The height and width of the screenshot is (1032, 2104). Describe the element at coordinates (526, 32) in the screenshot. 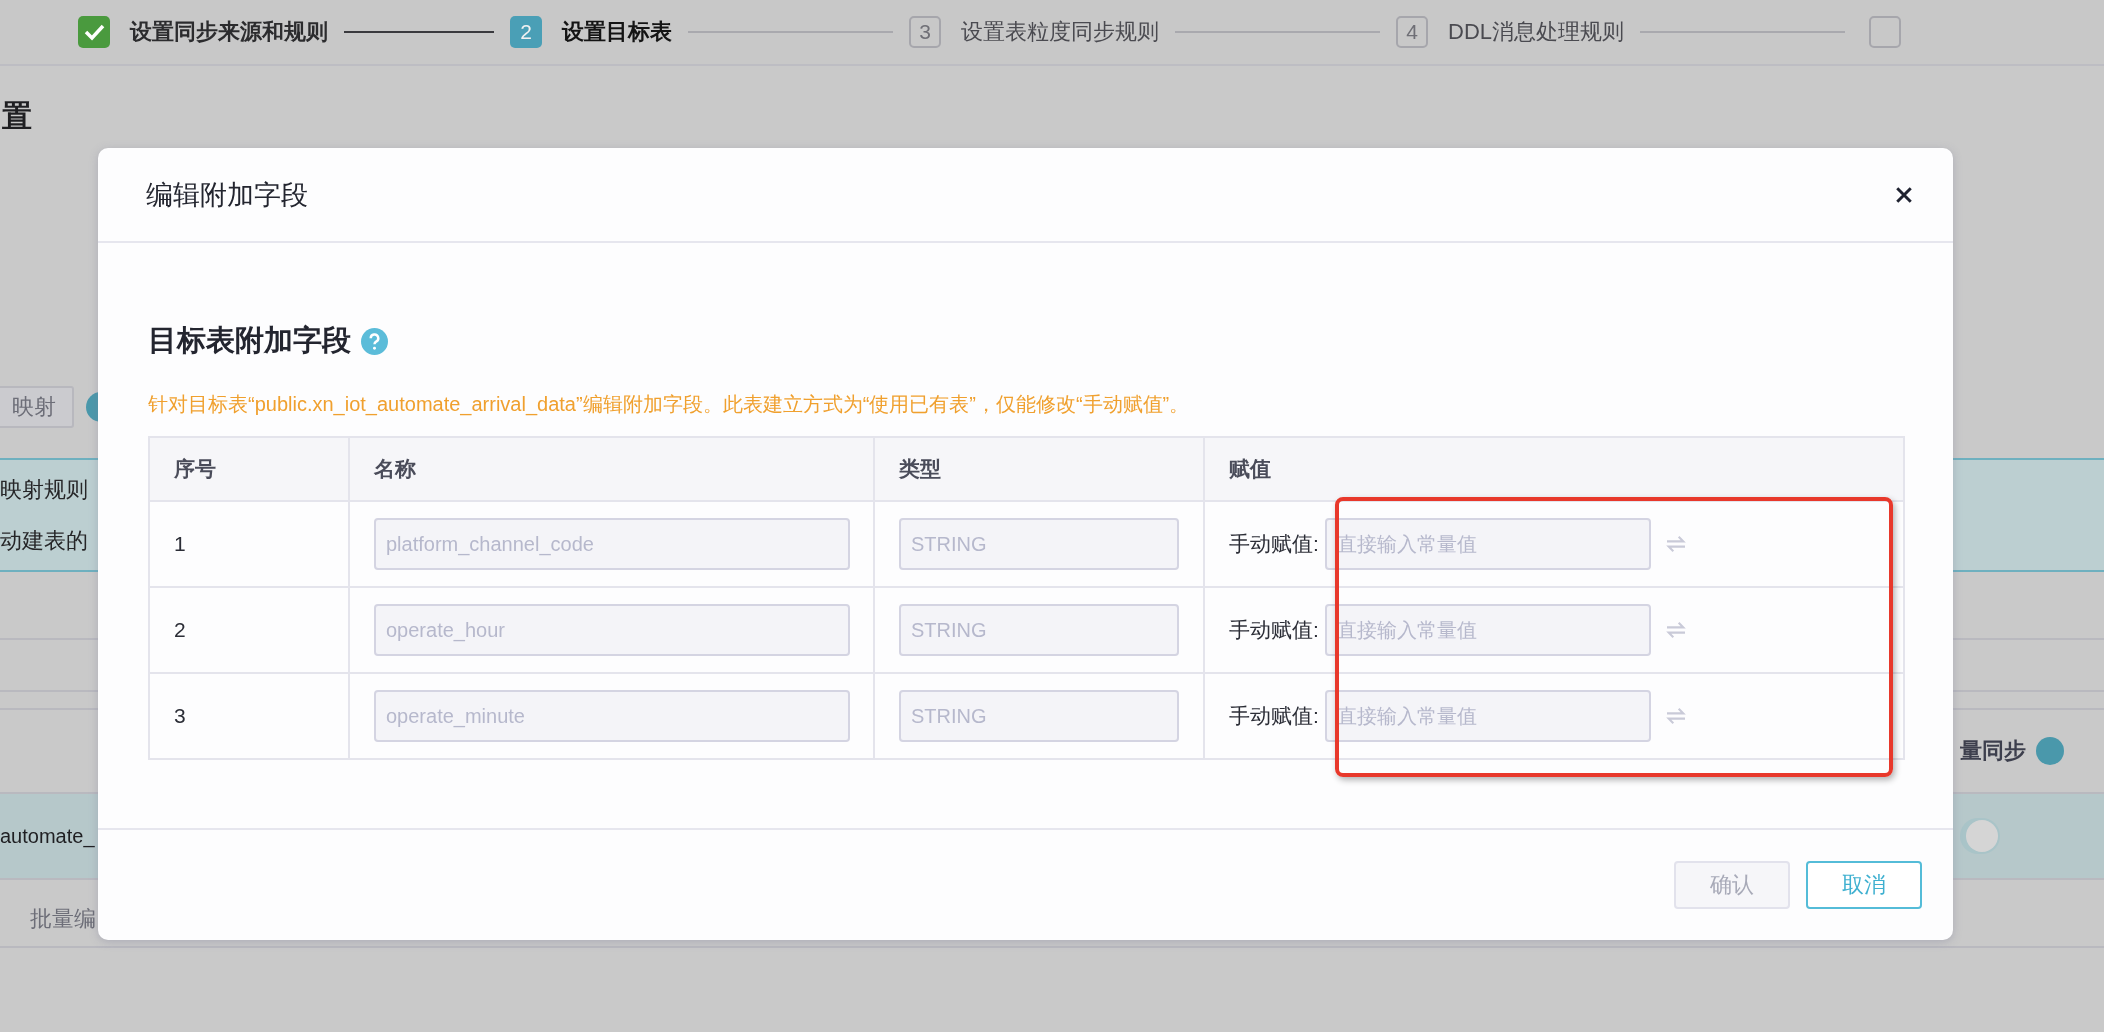

I see `step-number: 2` at that location.